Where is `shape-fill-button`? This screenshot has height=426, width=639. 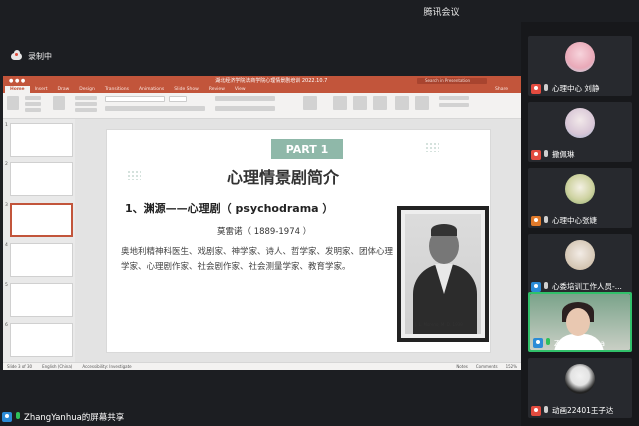
shape-fill-button is located at coordinates (454, 98).